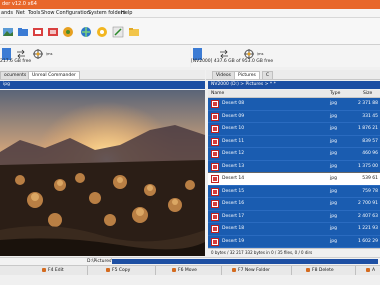  Describe the element at coordinates (126, 13) in the screenshot. I see `menu-item-help: Help` at that location.